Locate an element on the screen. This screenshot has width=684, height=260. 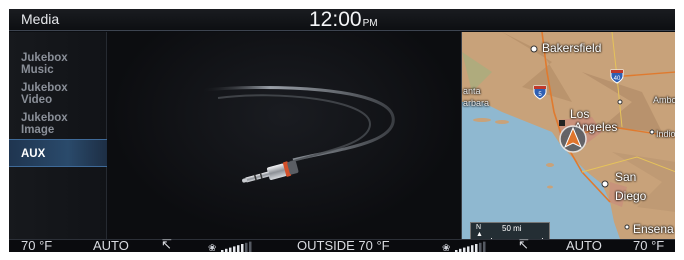
city-label-san: San is located at coordinates (626, 177).